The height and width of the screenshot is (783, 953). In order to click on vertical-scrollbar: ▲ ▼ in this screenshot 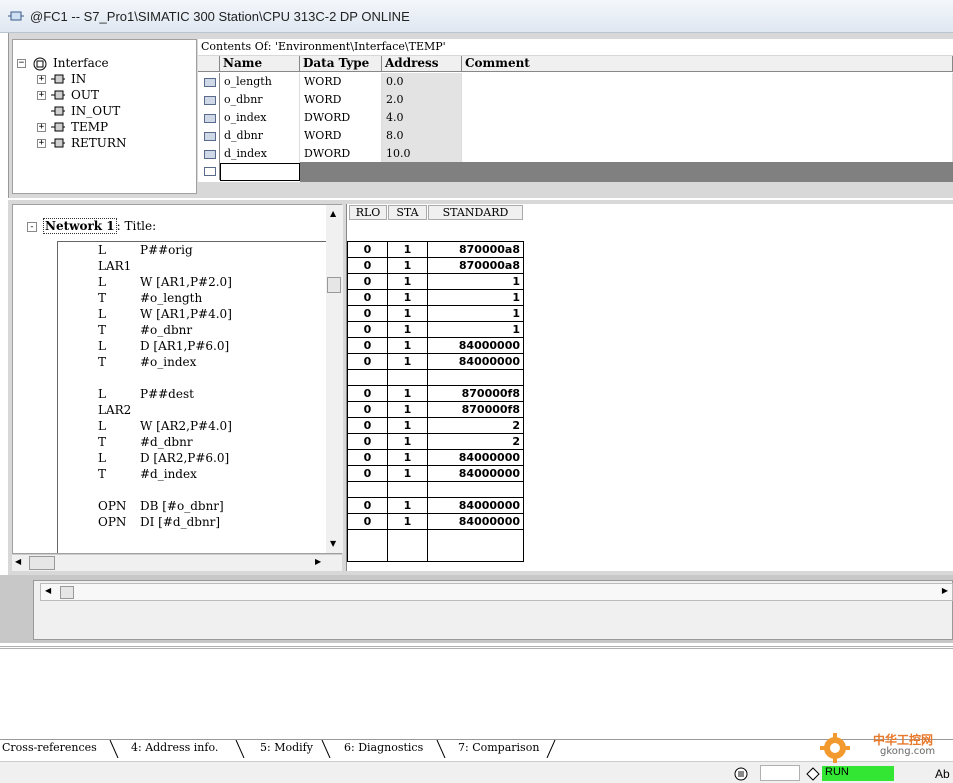, I will do `click(334, 379)`.